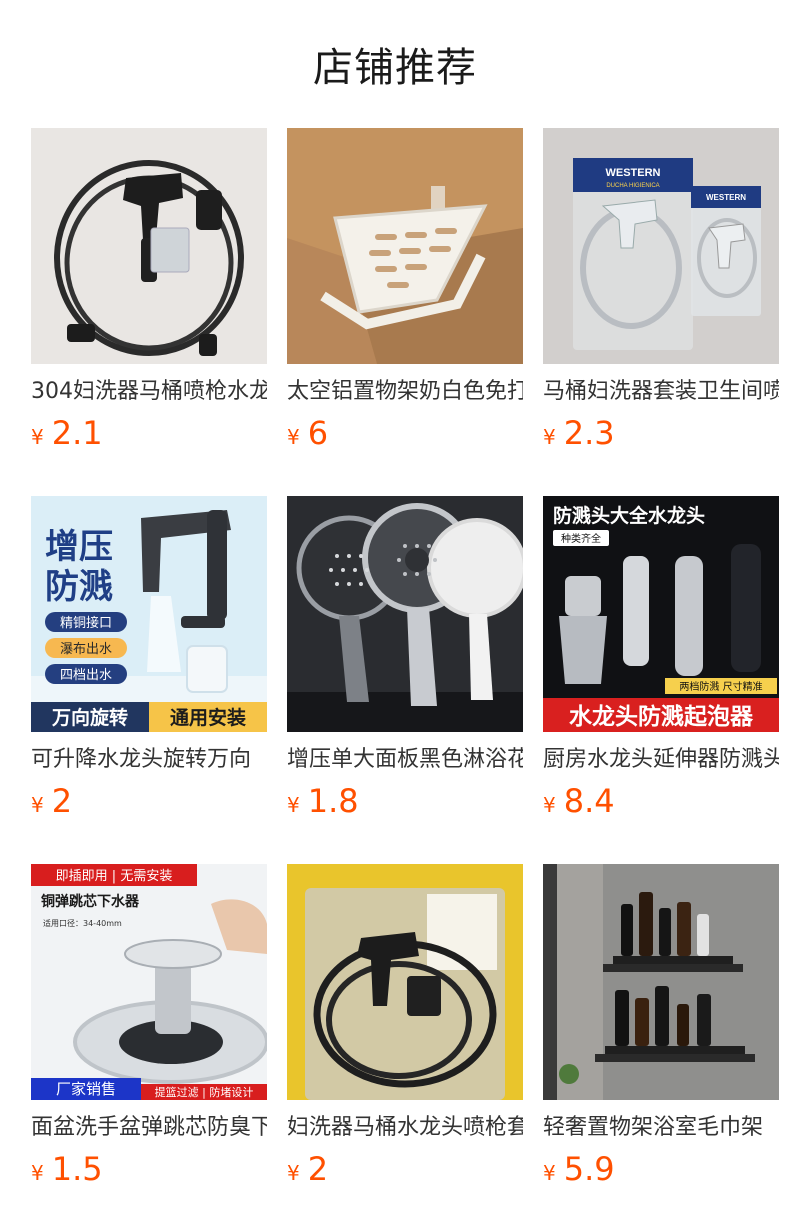 Image resolution: width=790 pixels, height=1232 pixels. What do you see at coordinates (589, 1169) in the screenshot?
I see `price-value: 5.9` at bounding box center [589, 1169].